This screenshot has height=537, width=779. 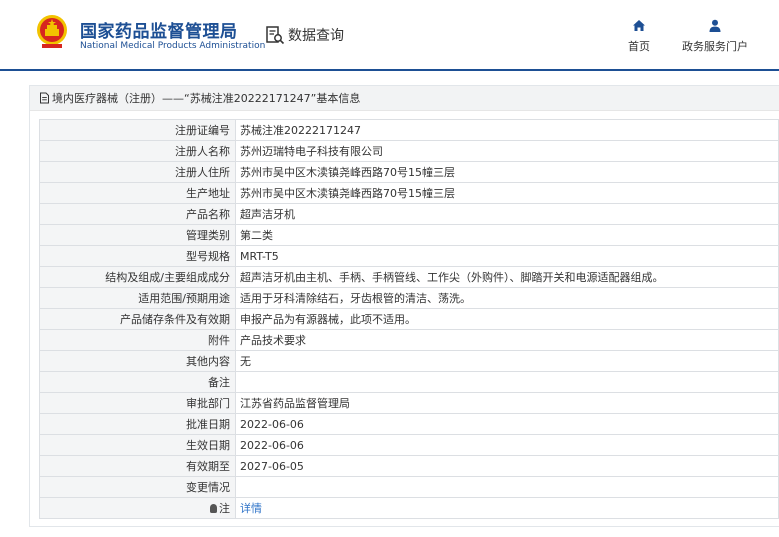 What do you see at coordinates (137, 277) in the screenshot?
I see `field-label: 结构及组成/主要组成成分` at bounding box center [137, 277].